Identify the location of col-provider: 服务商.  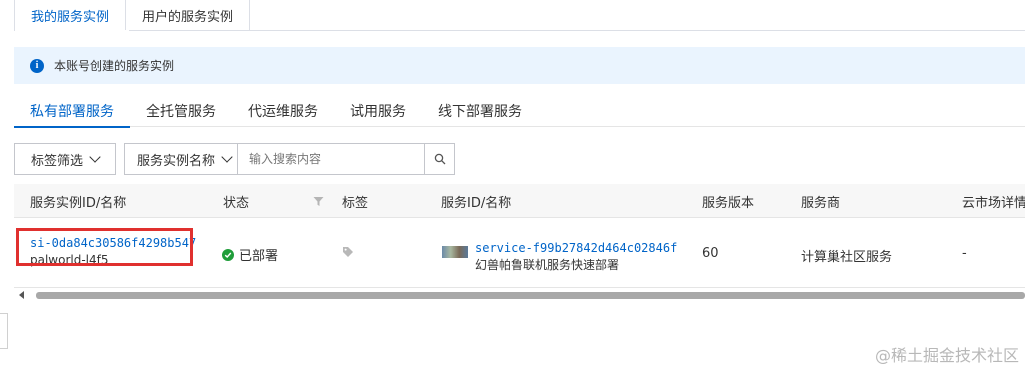
(821, 203).